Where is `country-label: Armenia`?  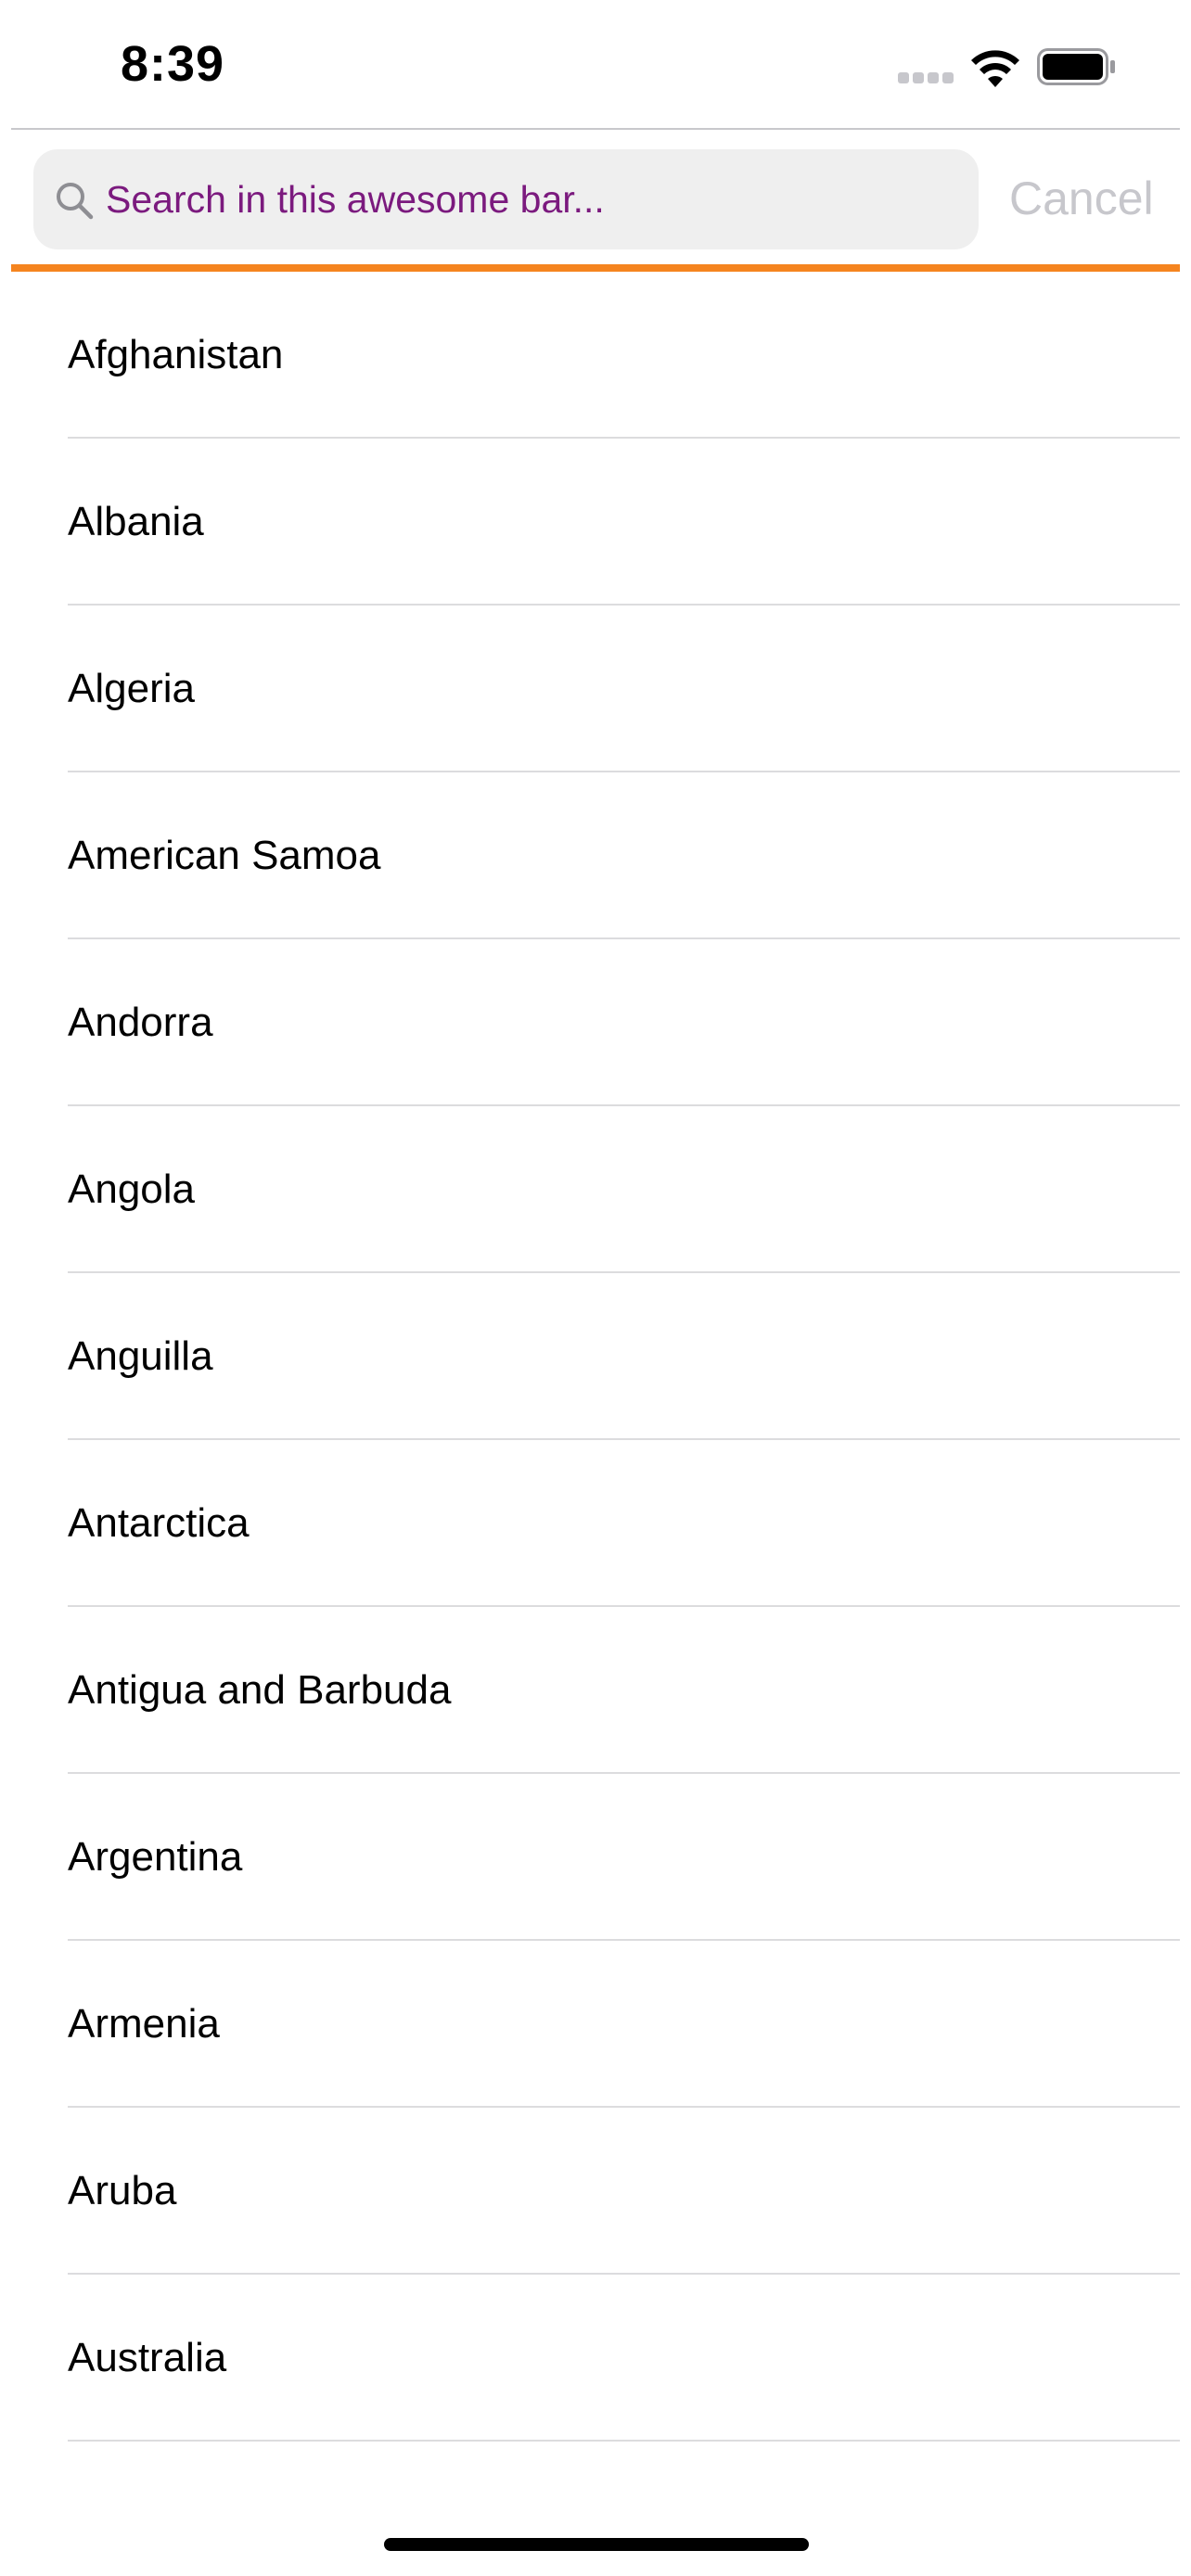
country-label: Armenia is located at coordinates (144, 2024).